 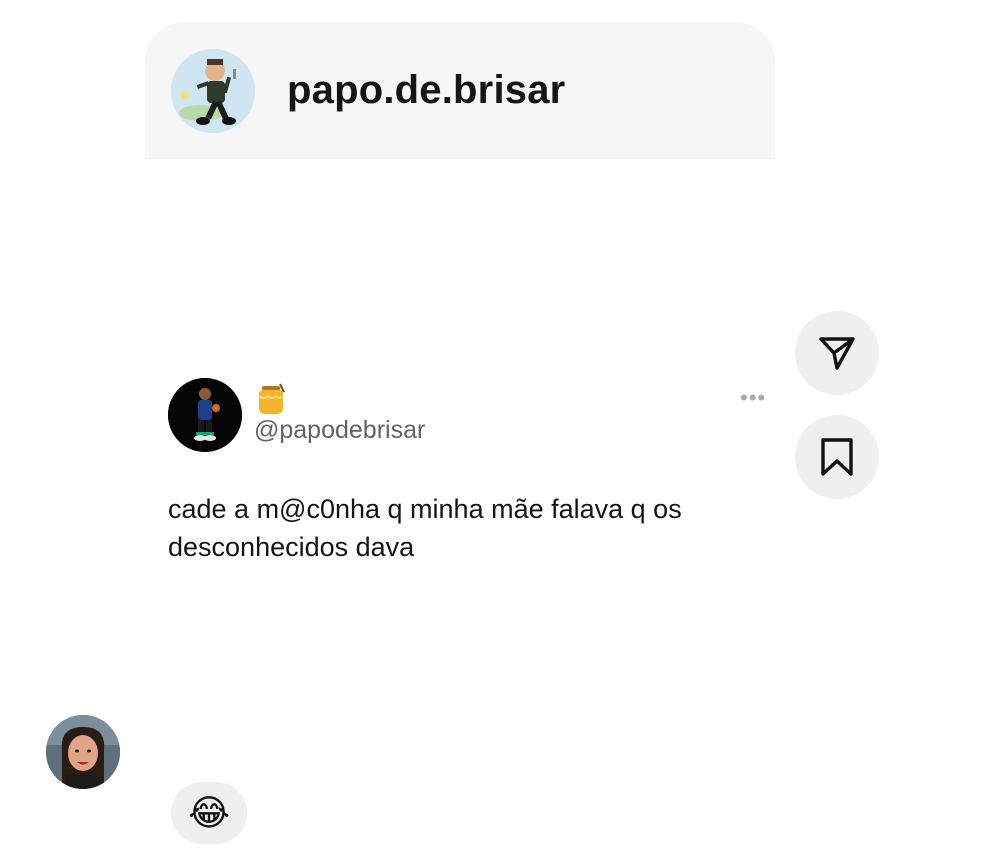 I want to click on more-options-icon: •••, so click(x=753, y=398).